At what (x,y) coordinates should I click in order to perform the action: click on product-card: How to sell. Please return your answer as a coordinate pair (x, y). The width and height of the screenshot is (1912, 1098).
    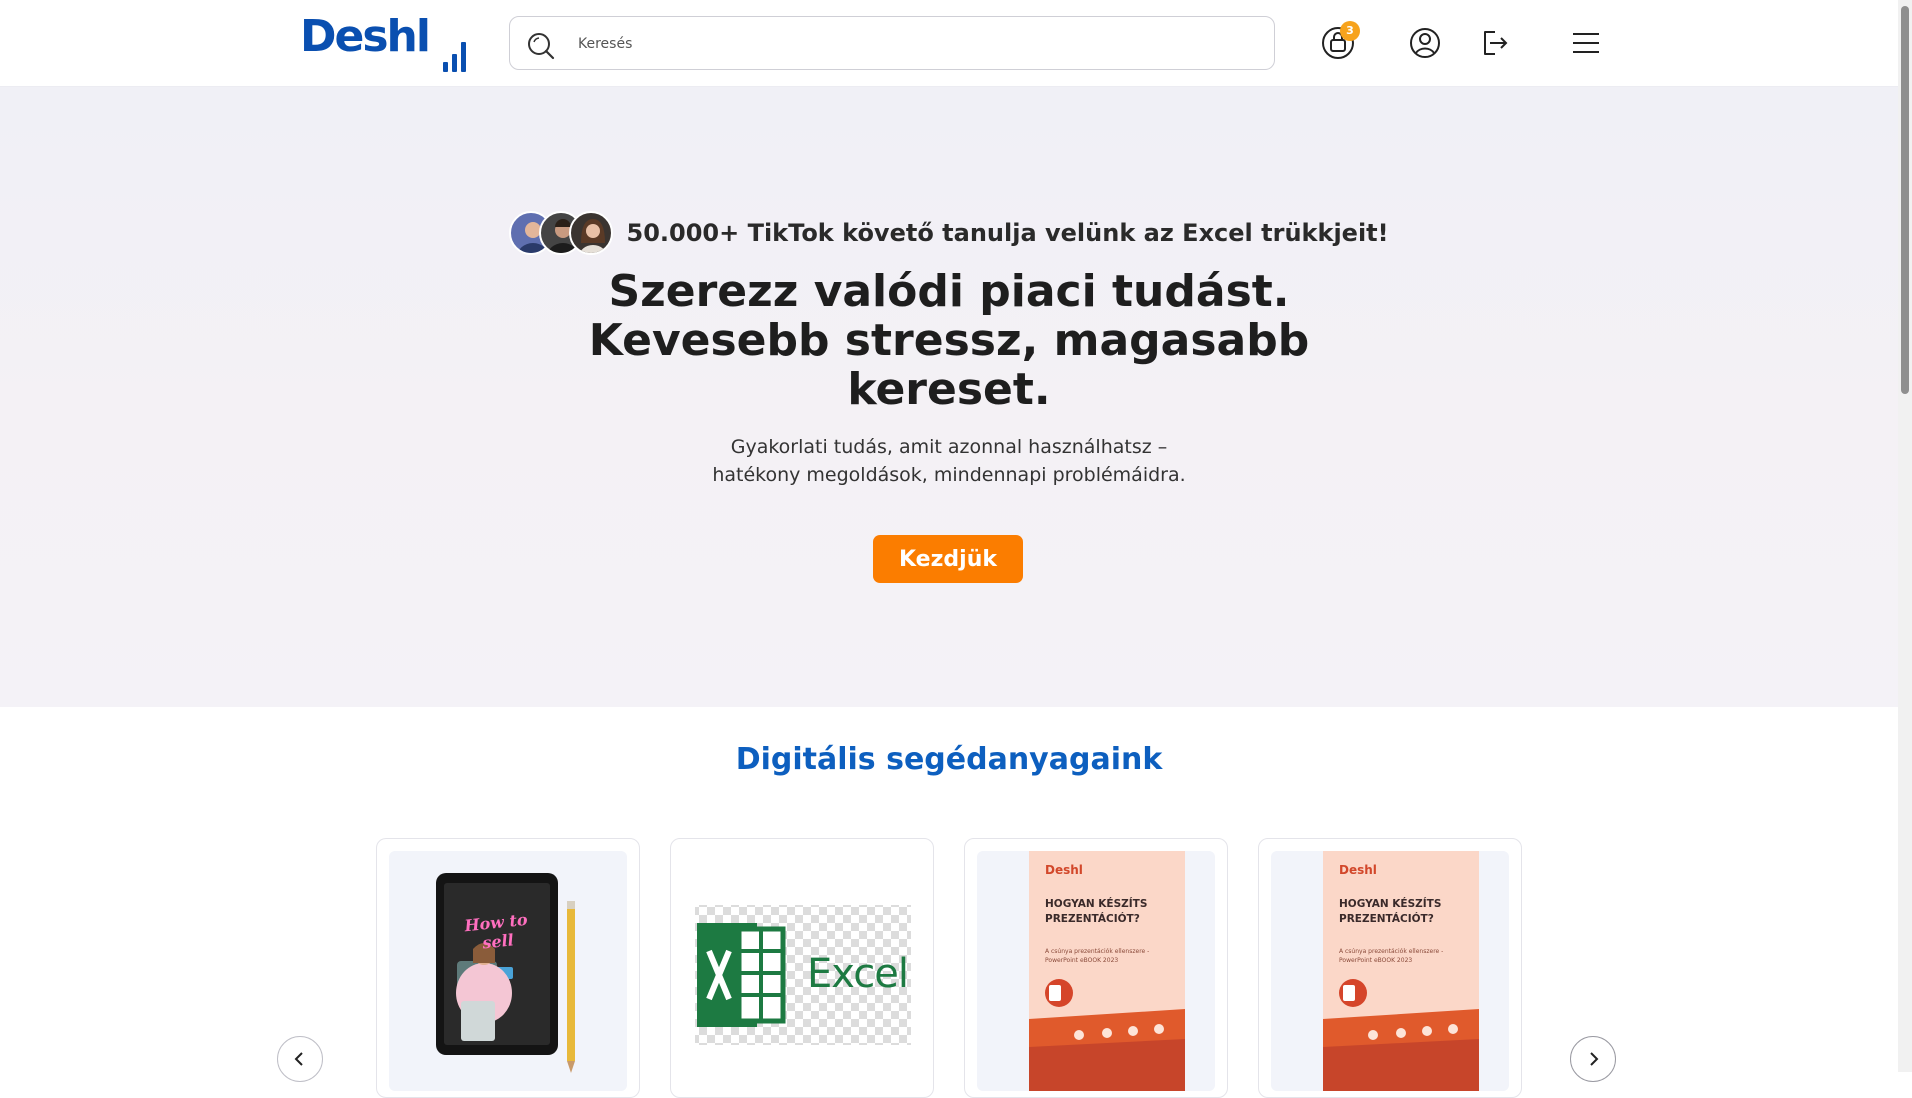
    Looking at the image, I should click on (508, 968).